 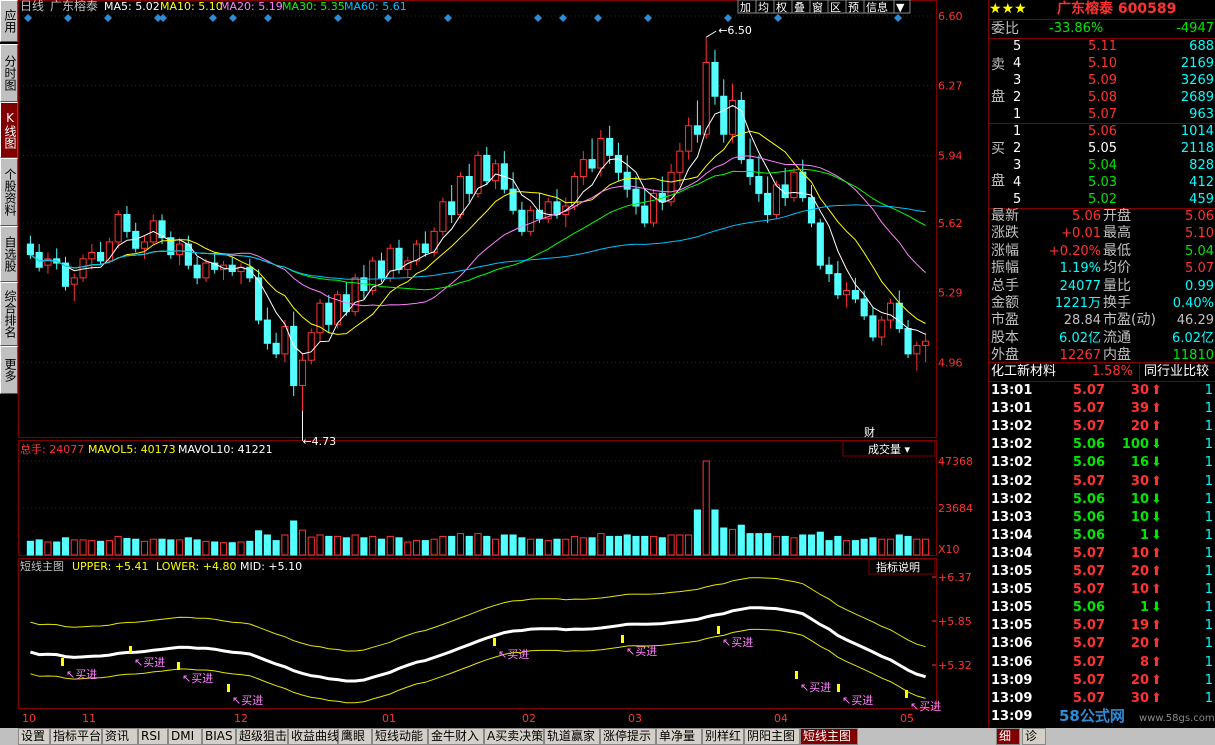 What do you see at coordinates (375, 6) in the screenshot?
I see `ma-label-4: MA60: 5.61` at bounding box center [375, 6].